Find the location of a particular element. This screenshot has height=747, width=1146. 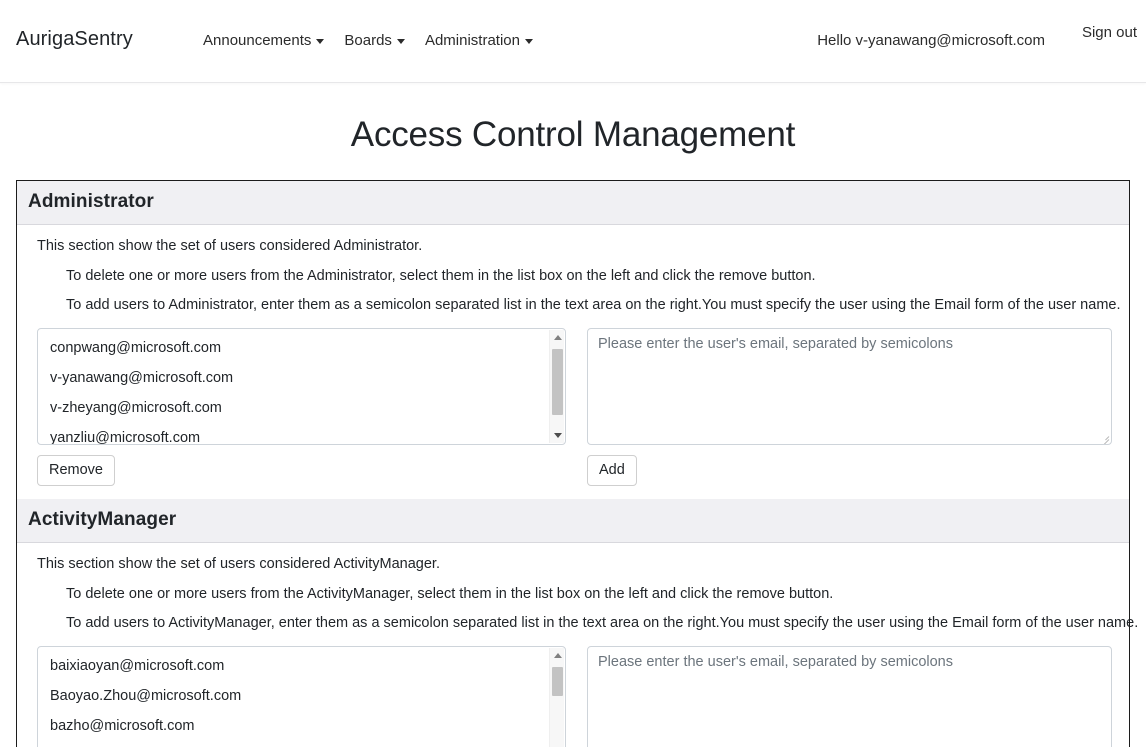

nav-item-label: Administration is located at coordinates (472, 40).